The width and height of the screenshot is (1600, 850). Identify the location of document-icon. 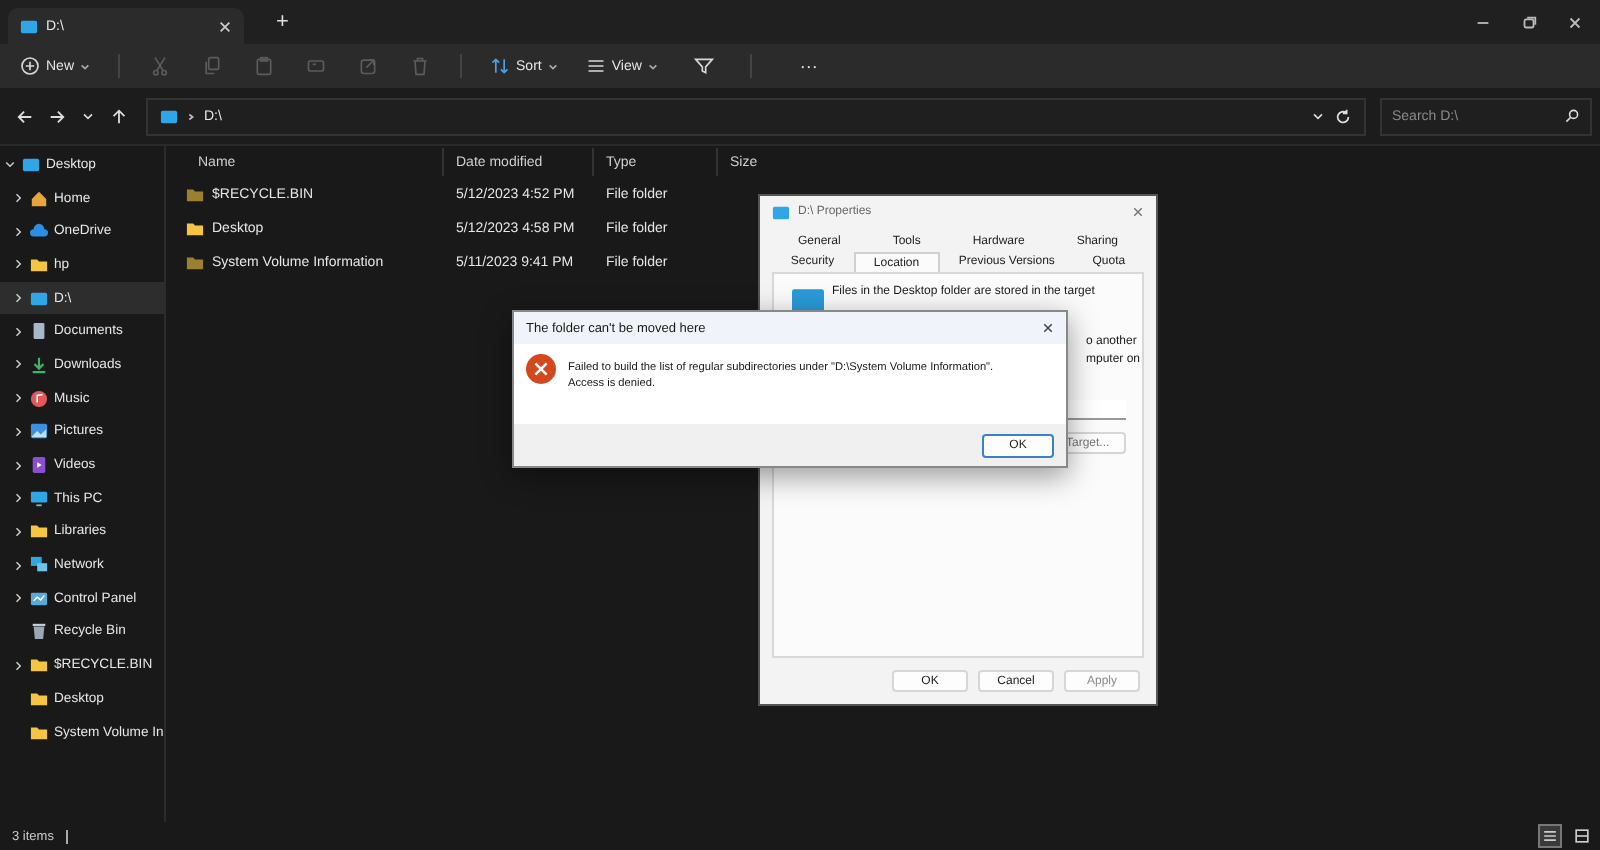
(39, 331).